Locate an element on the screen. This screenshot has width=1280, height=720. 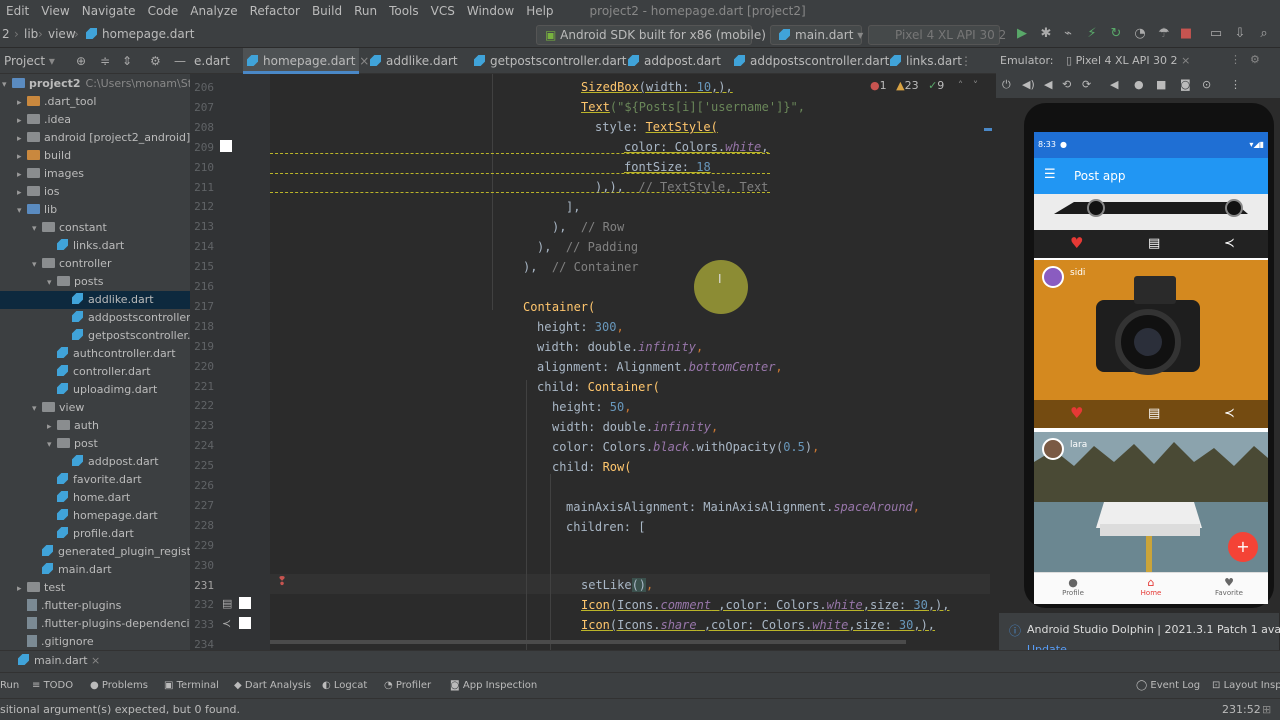
stop-icon: ■ is located at coordinates (1186, 34).